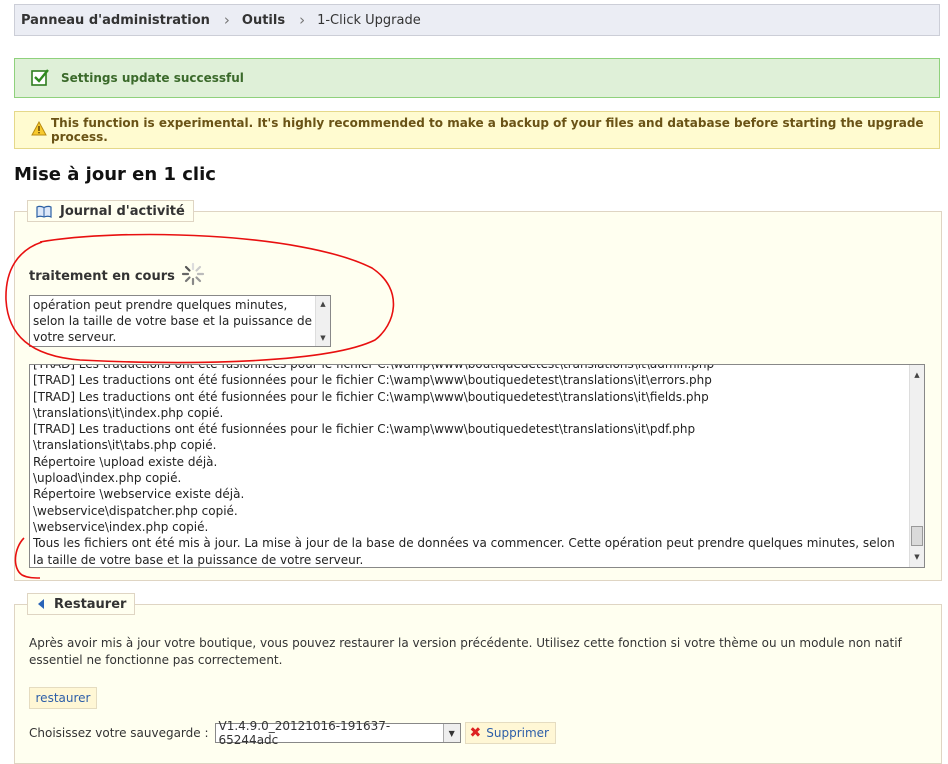 The image size is (948, 764). Describe the element at coordinates (125, 445) in the screenshot. I see `log-line: \translations\it\tabs.php copié.` at that location.